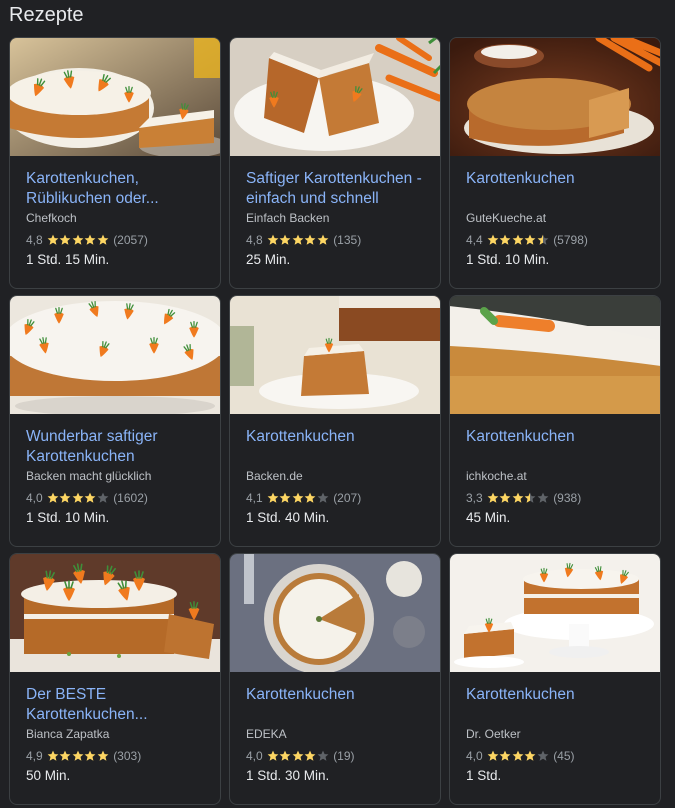  I want to click on rating-row: 4,8 (2057), so click(115, 240).